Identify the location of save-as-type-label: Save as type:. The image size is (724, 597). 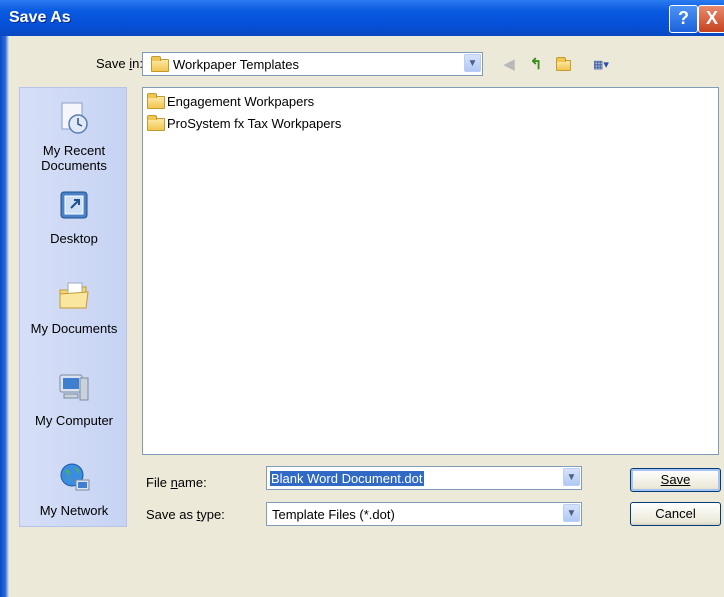
(185, 514).